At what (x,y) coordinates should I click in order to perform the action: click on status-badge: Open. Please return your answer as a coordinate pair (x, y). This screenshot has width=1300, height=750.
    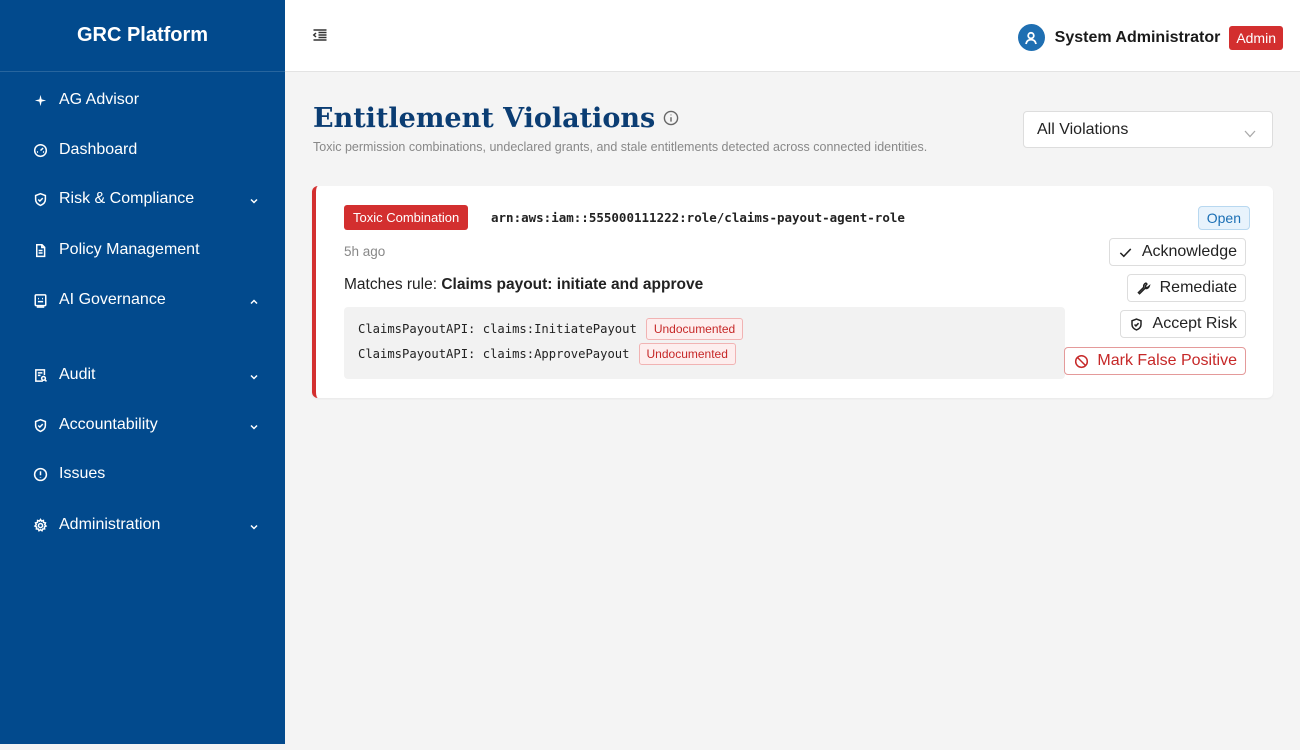
    Looking at the image, I should click on (1223, 218).